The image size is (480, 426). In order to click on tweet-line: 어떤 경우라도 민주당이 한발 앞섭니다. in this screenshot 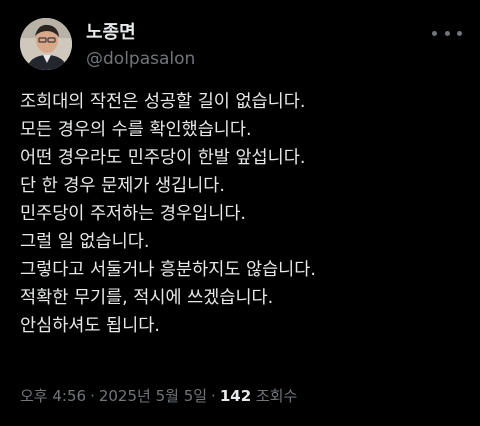, I will do `click(163, 158)`.